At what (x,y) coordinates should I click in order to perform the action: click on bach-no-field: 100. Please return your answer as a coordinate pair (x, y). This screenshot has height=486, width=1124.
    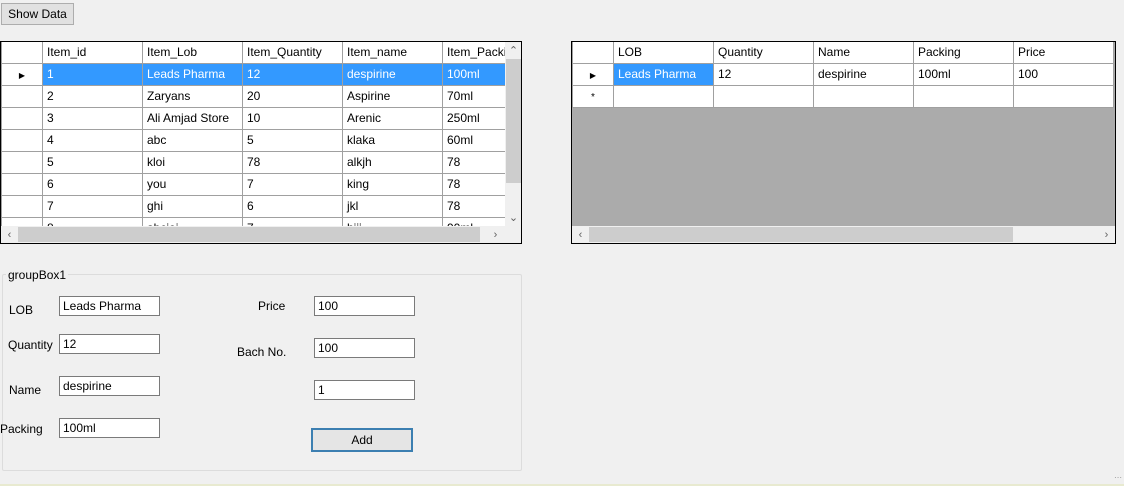
    Looking at the image, I should click on (364, 348).